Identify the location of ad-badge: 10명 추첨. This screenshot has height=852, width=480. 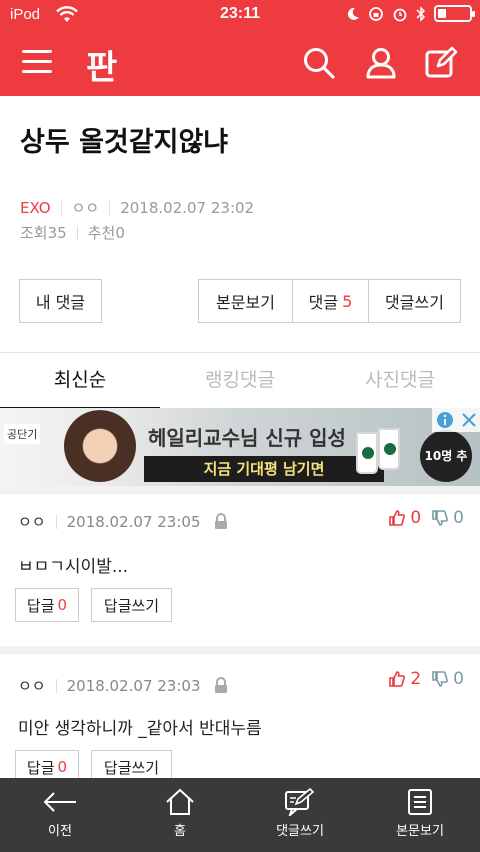
(446, 456).